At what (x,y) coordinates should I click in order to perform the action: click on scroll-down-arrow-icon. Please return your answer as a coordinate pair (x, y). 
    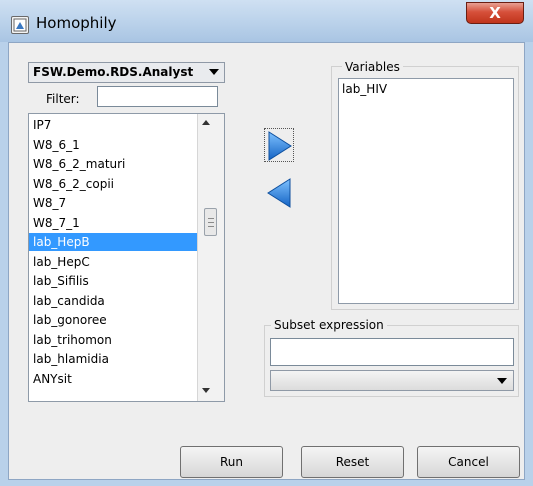
    Looking at the image, I should click on (206, 390).